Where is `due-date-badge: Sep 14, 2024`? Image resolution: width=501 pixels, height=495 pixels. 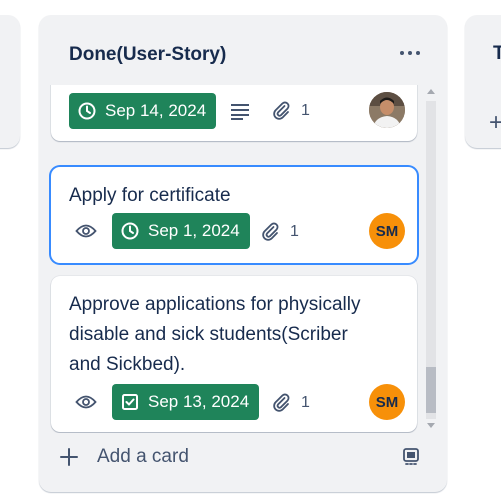
due-date-badge: Sep 14, 2024 is located at coordinates (143, 111).